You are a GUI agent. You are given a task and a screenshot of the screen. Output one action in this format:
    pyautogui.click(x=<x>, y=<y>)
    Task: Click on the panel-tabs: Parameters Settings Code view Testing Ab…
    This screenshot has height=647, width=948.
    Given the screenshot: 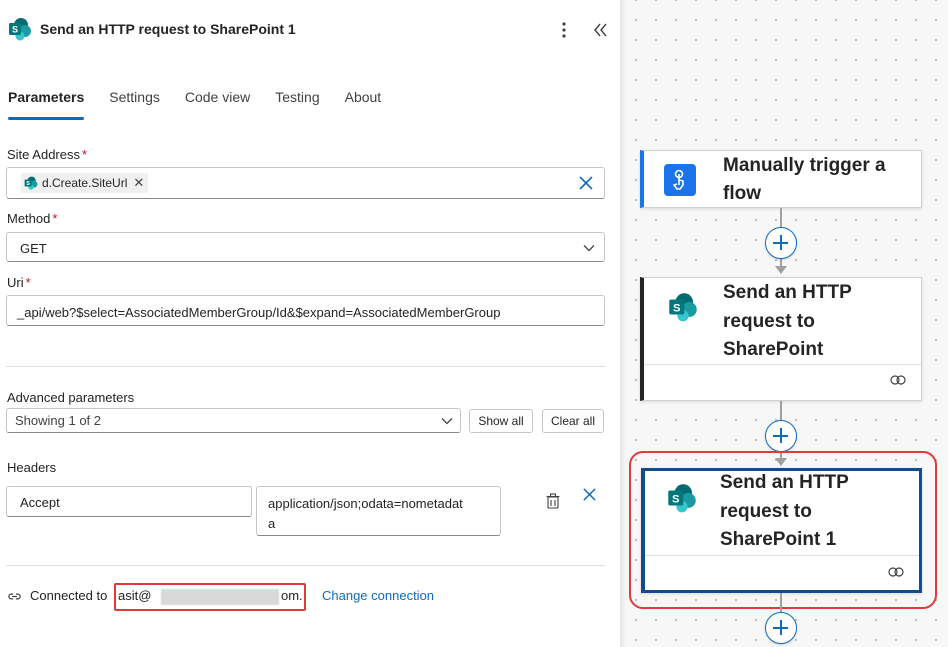 What is the action you would take?
    pyautogui.click(x=207, y=104)
    